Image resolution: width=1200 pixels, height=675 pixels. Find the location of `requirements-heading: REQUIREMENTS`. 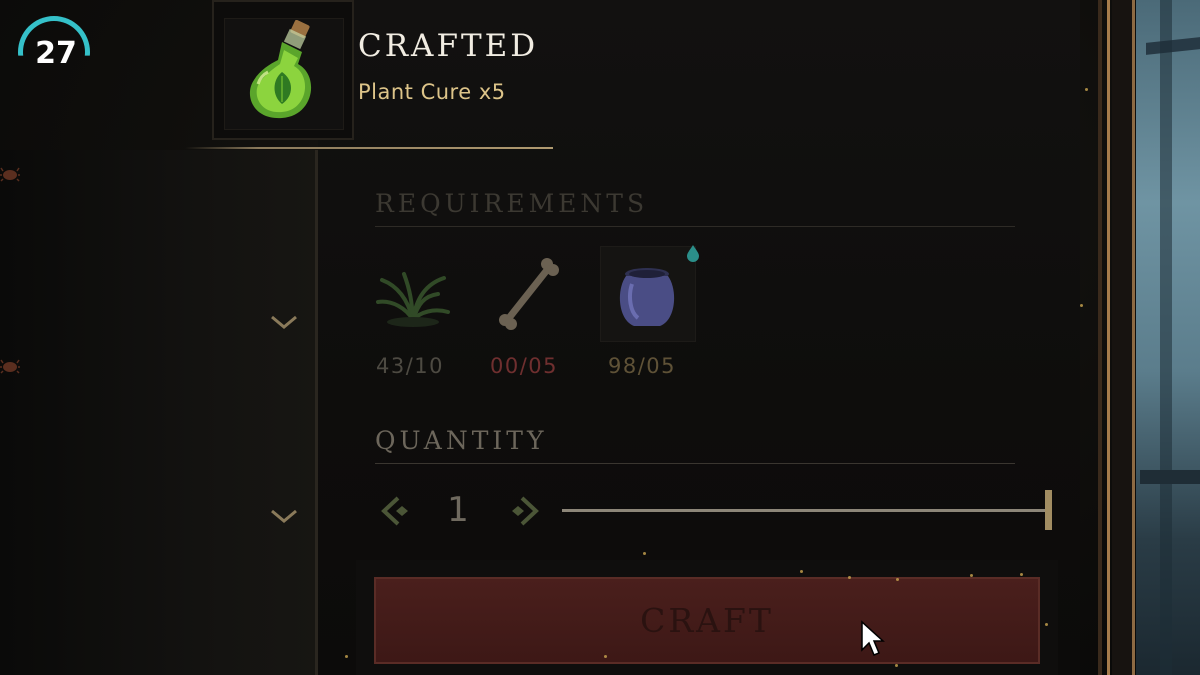

requirements-heading: REQUIREMENTS is located at coordinates (512, 203).